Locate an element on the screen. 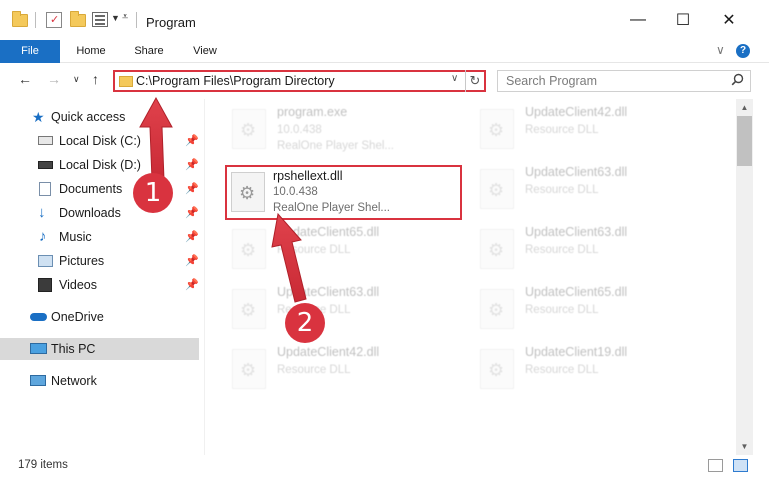 The height and width of the screenshot is (493, 769). callout-badge-2: 2 is located at coordinates (305, 323).